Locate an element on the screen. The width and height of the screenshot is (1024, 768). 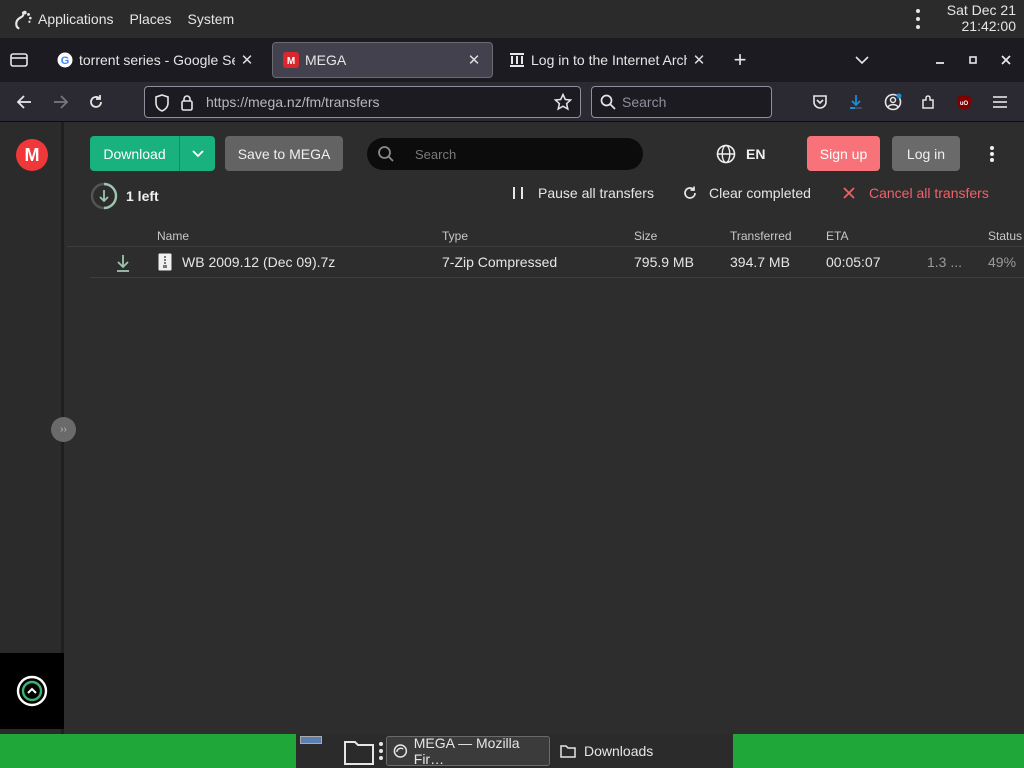
chevron-down-icon is located at coordinates (197, 153).